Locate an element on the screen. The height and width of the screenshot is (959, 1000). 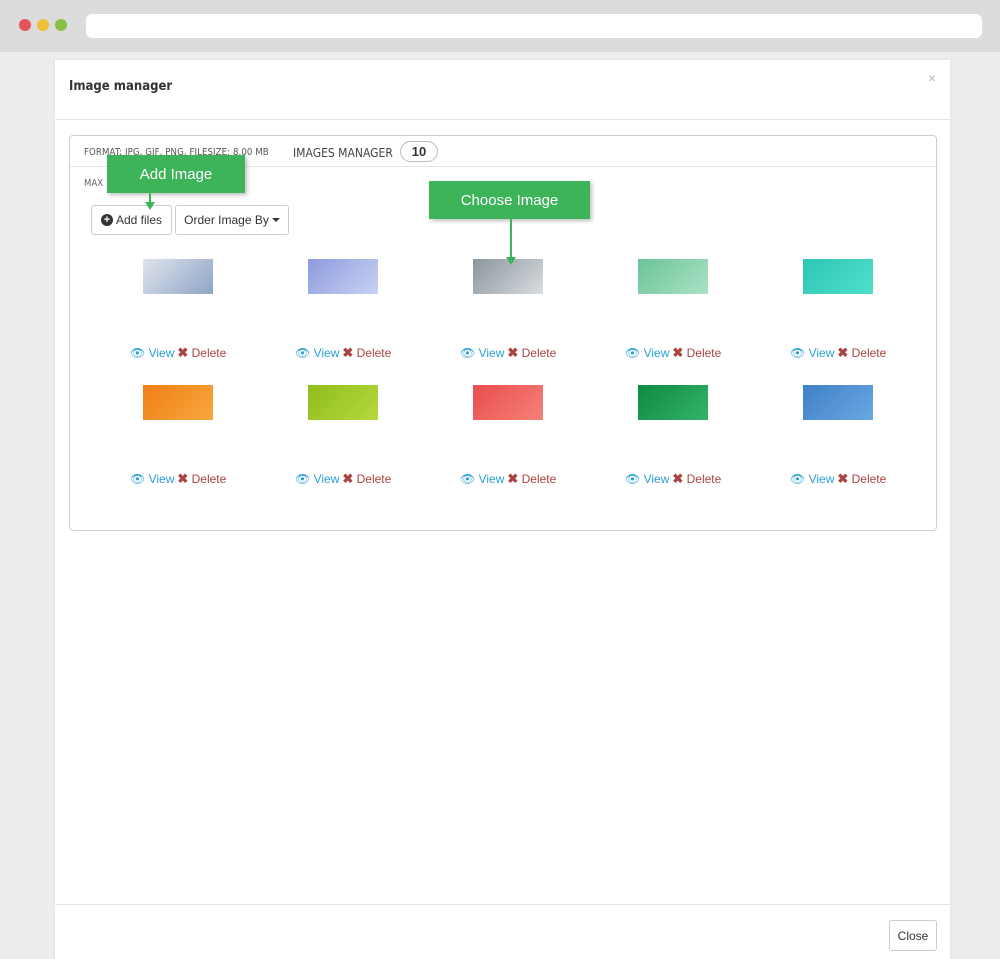
close-button: Close is located at coordinates (913, 935).